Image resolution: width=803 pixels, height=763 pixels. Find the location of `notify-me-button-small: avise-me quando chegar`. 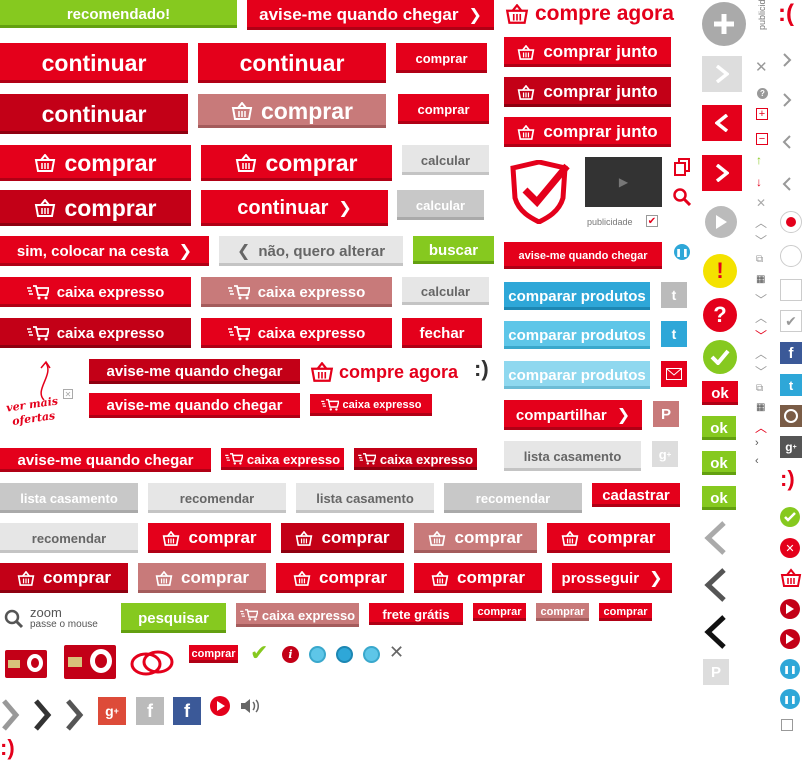

notify-me-button-small: avise-me quando chegar is located at coordinates (583, 255).